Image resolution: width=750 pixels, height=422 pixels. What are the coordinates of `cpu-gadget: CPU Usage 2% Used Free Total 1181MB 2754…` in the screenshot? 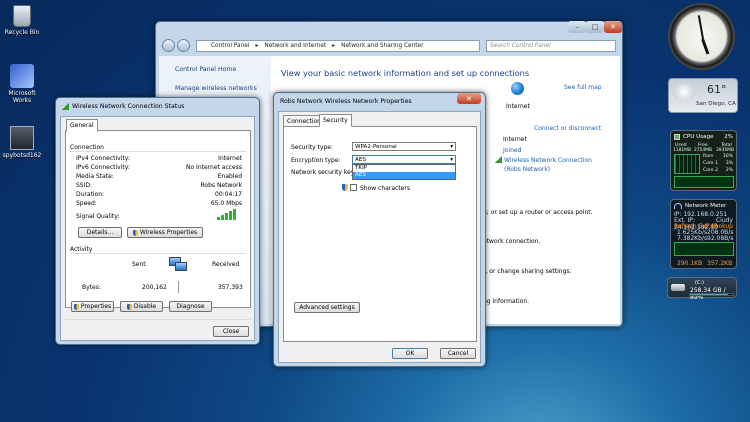 It's located at (703, 160).